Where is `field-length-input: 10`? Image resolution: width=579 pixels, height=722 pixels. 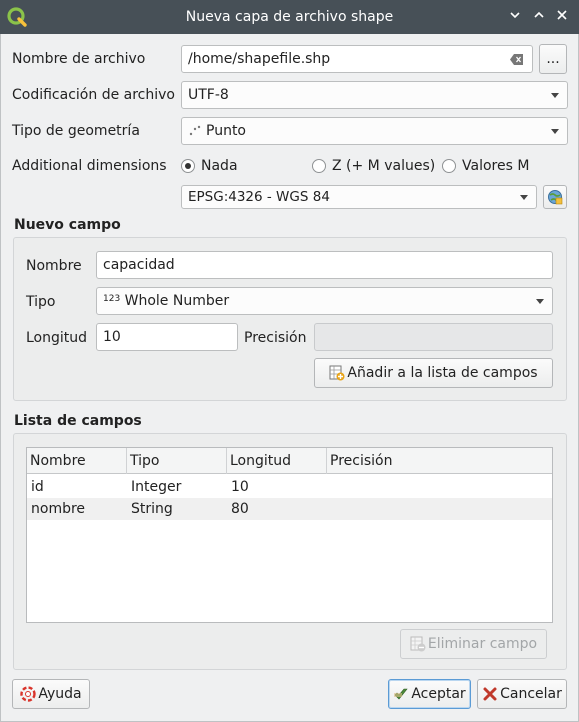 field-length-input: 10 is located at coordinates (167, 337).